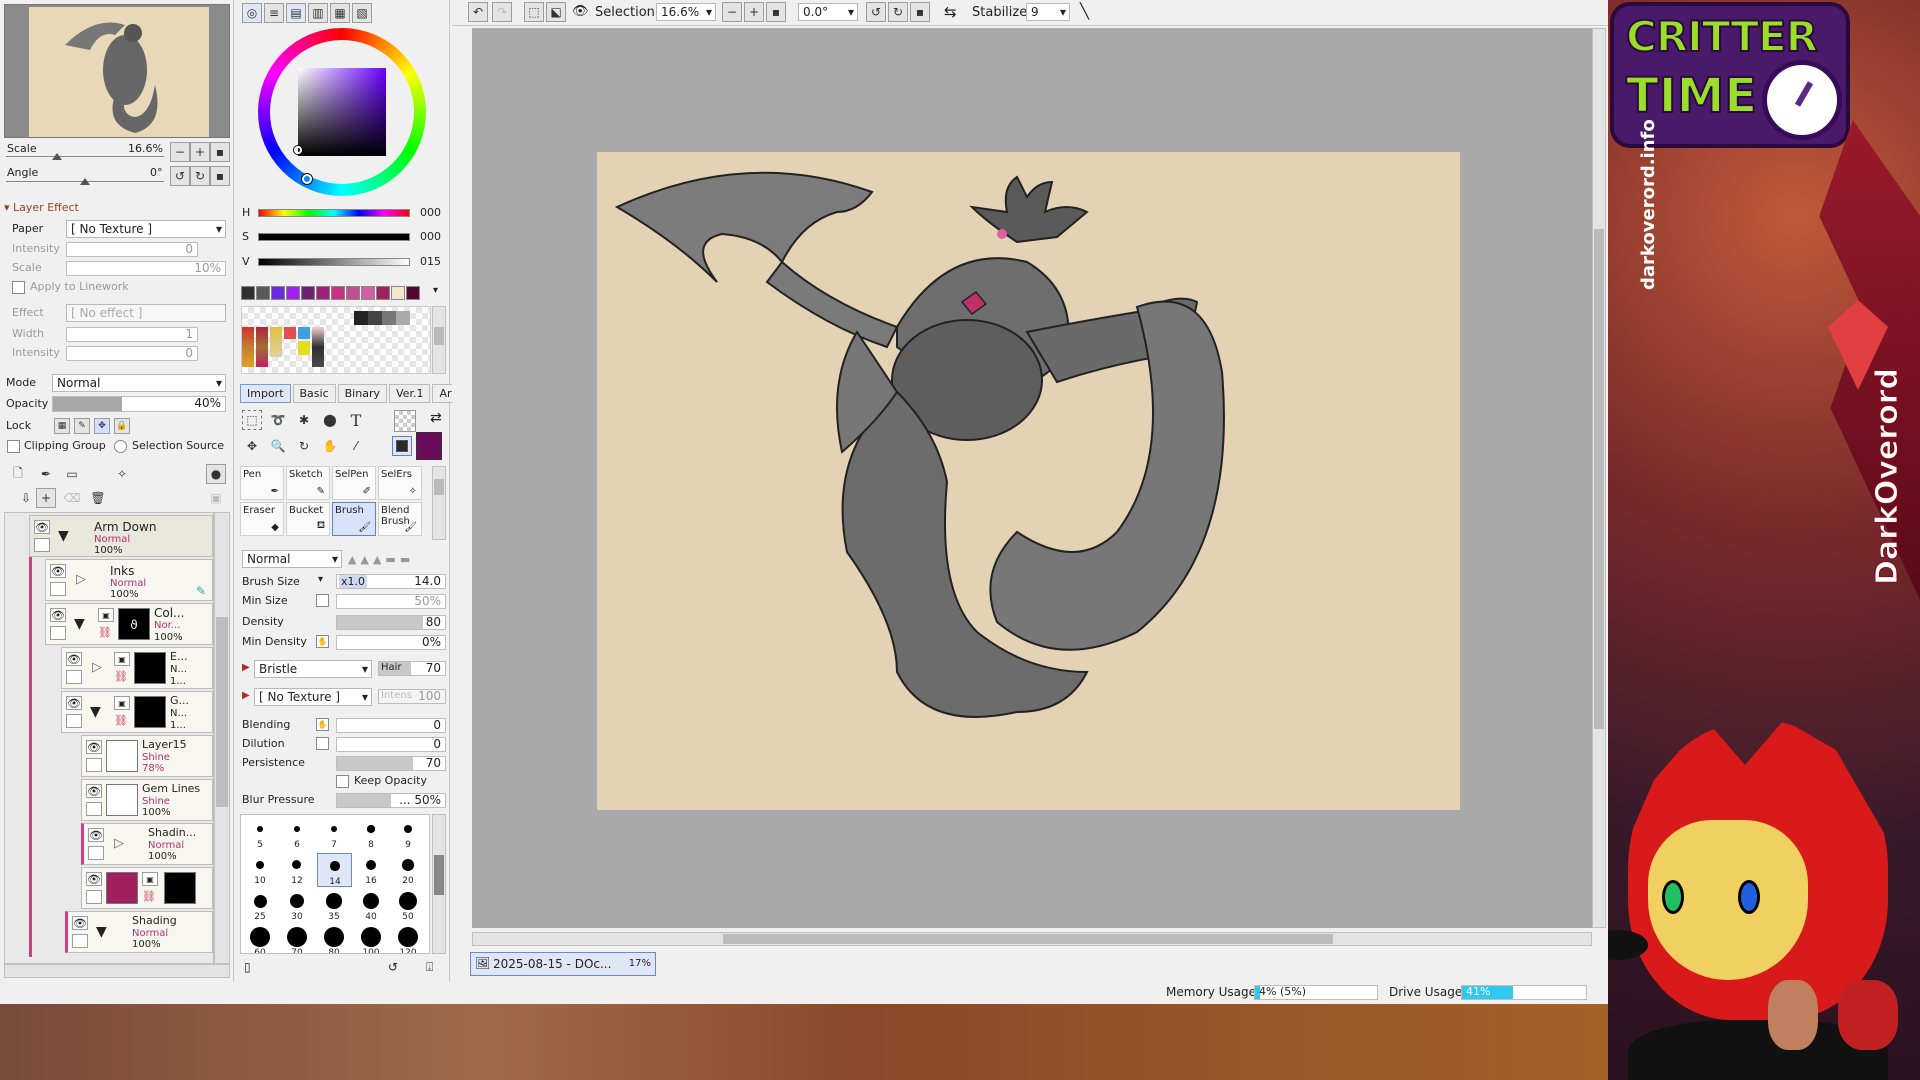 The image size is (1920, 1080). Describe the element at coordinates (920, 12) in the screenshot. I see `rotate-reset-toolbar-button: ▪` at that location.